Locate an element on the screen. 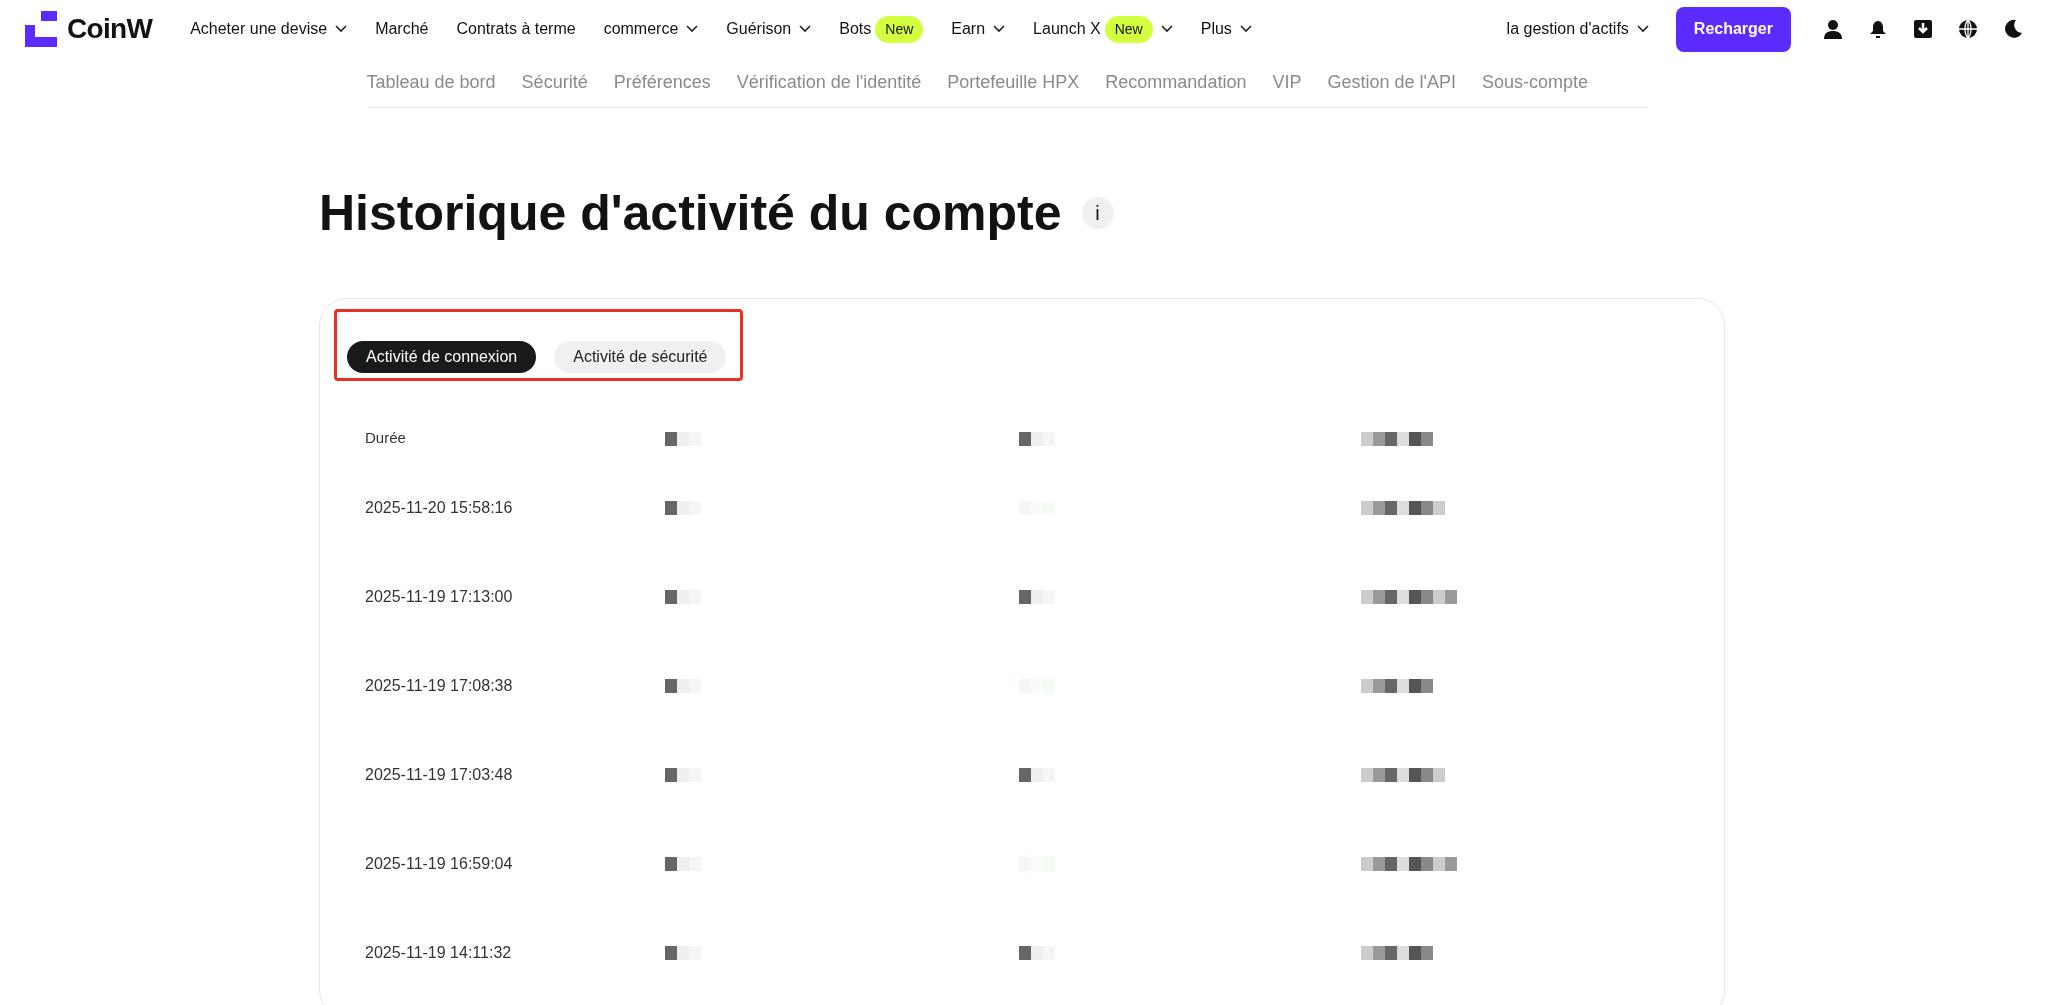 The image size is (2048, 1005). user-icon is located at coordinates (1833, 29).